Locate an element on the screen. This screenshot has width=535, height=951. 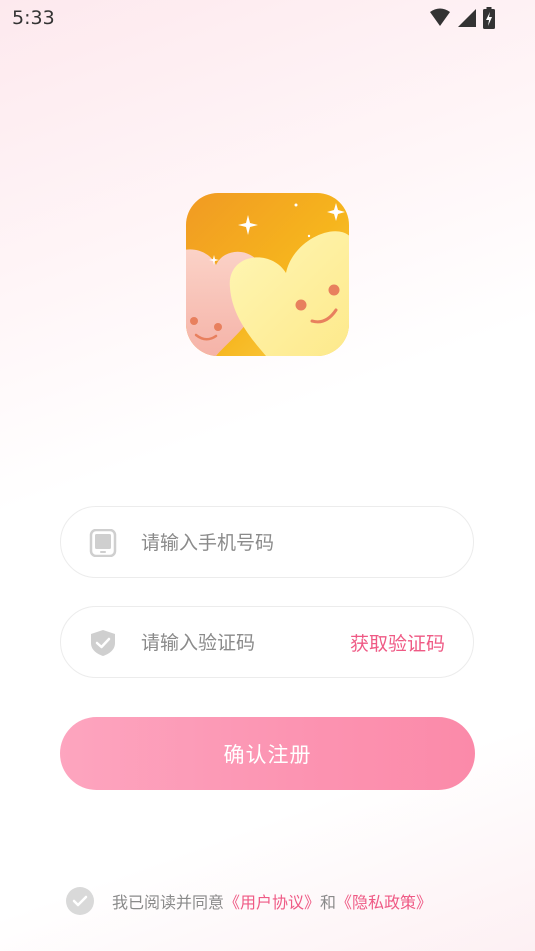
phone-field is located at coordinates (267, 542).